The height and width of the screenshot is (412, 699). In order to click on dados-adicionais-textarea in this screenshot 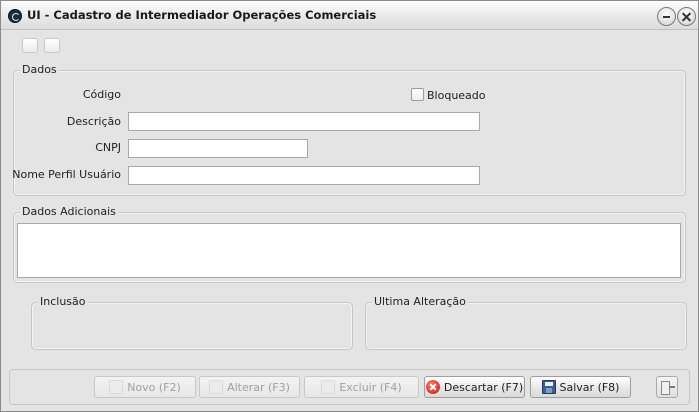, I will do `click(349, 250)`.